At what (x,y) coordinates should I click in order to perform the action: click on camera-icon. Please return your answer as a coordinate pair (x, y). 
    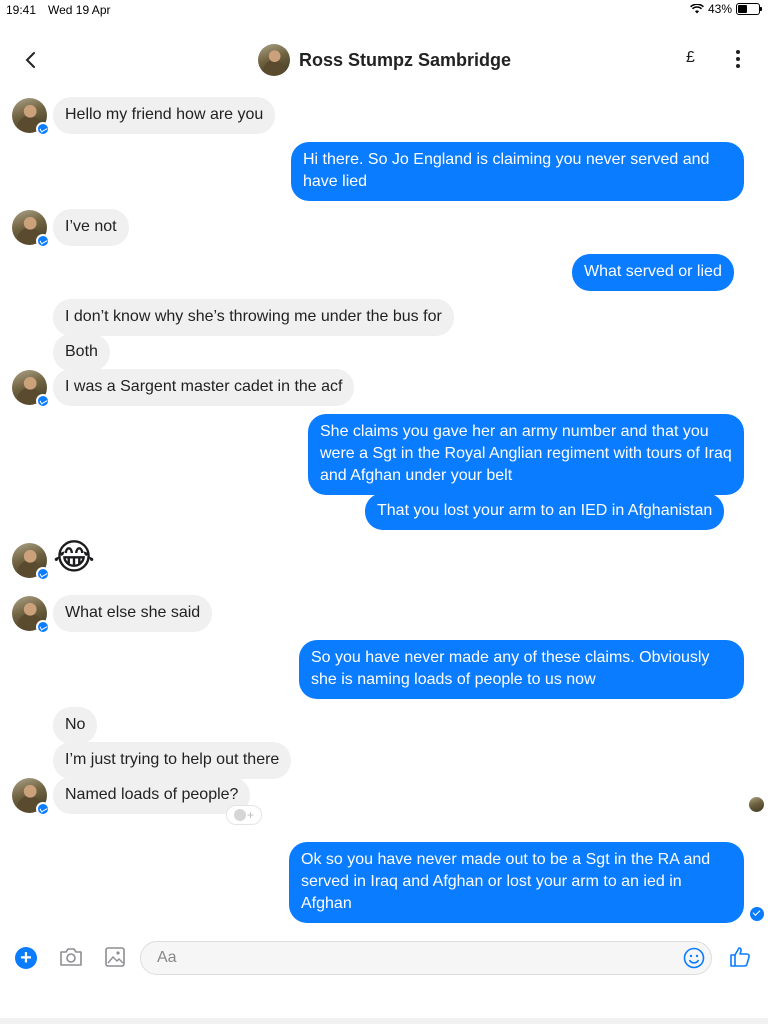
    Looking at the image, I should click on (71, 957).